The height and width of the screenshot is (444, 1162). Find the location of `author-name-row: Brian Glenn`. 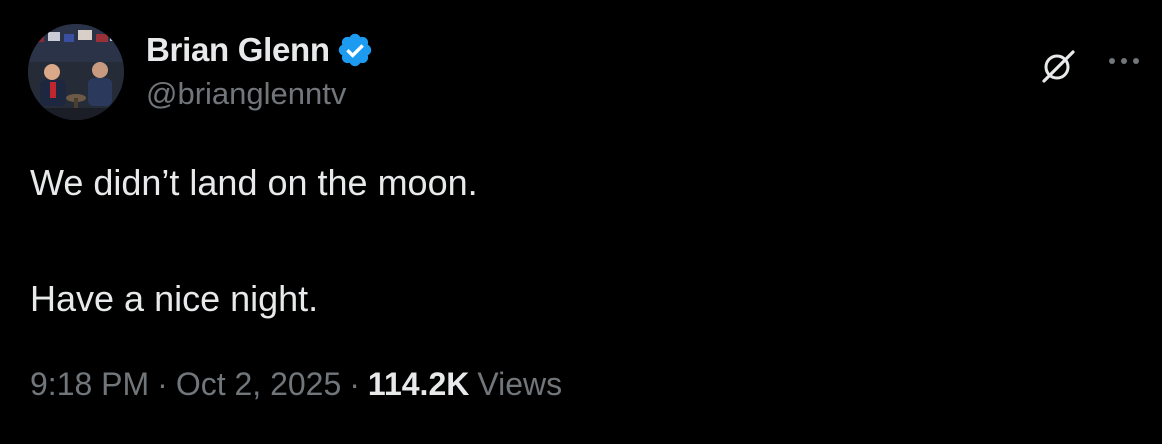

author-name-row: Brian Glenn is located at coordinates (260, 50).